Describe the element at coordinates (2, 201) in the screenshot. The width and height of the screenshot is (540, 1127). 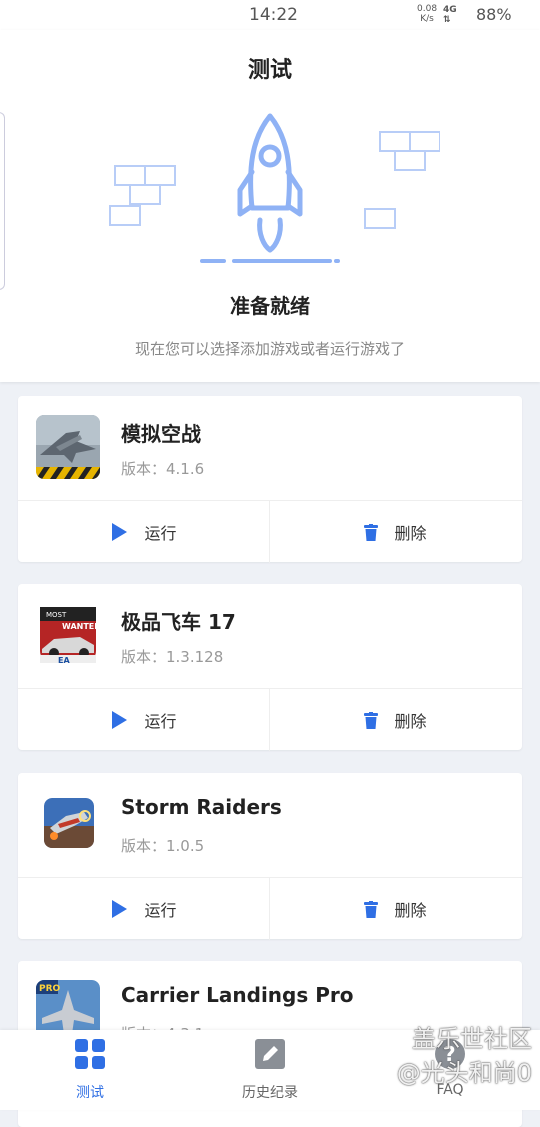
I see `side-drawer-handle` at that location.